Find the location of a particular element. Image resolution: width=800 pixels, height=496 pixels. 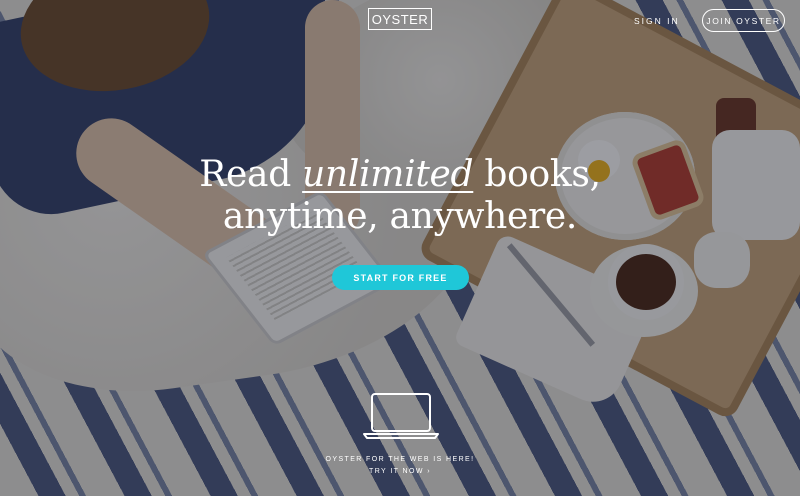

web-promo-text: OYSTER FOR THE WEB IS HERE! is located at coordinates (400, 459).